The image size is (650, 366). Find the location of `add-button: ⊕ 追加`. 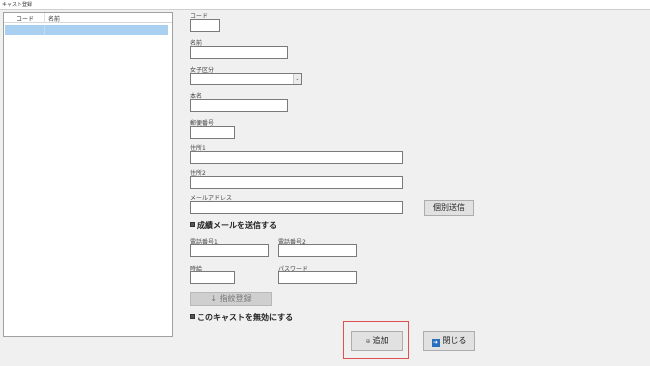

add-button: ⊕ 追加 is located at coordinates (377, 341).